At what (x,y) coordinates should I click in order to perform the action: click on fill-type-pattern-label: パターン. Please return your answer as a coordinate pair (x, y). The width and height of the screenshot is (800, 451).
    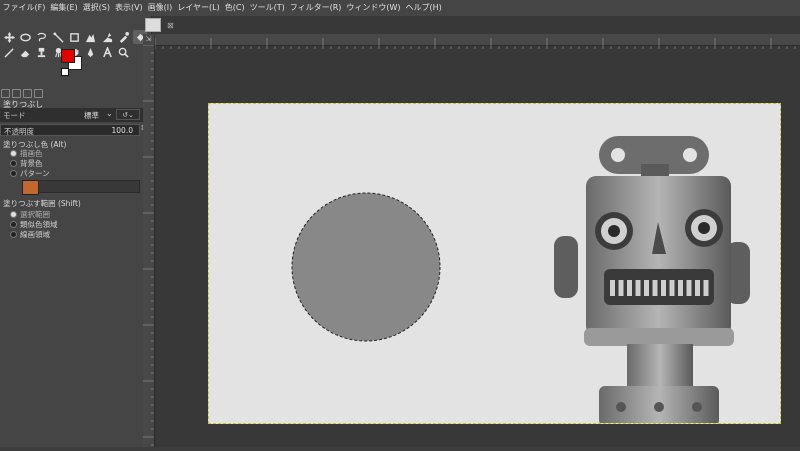
    Looking at the image, I should click on (35, 173).